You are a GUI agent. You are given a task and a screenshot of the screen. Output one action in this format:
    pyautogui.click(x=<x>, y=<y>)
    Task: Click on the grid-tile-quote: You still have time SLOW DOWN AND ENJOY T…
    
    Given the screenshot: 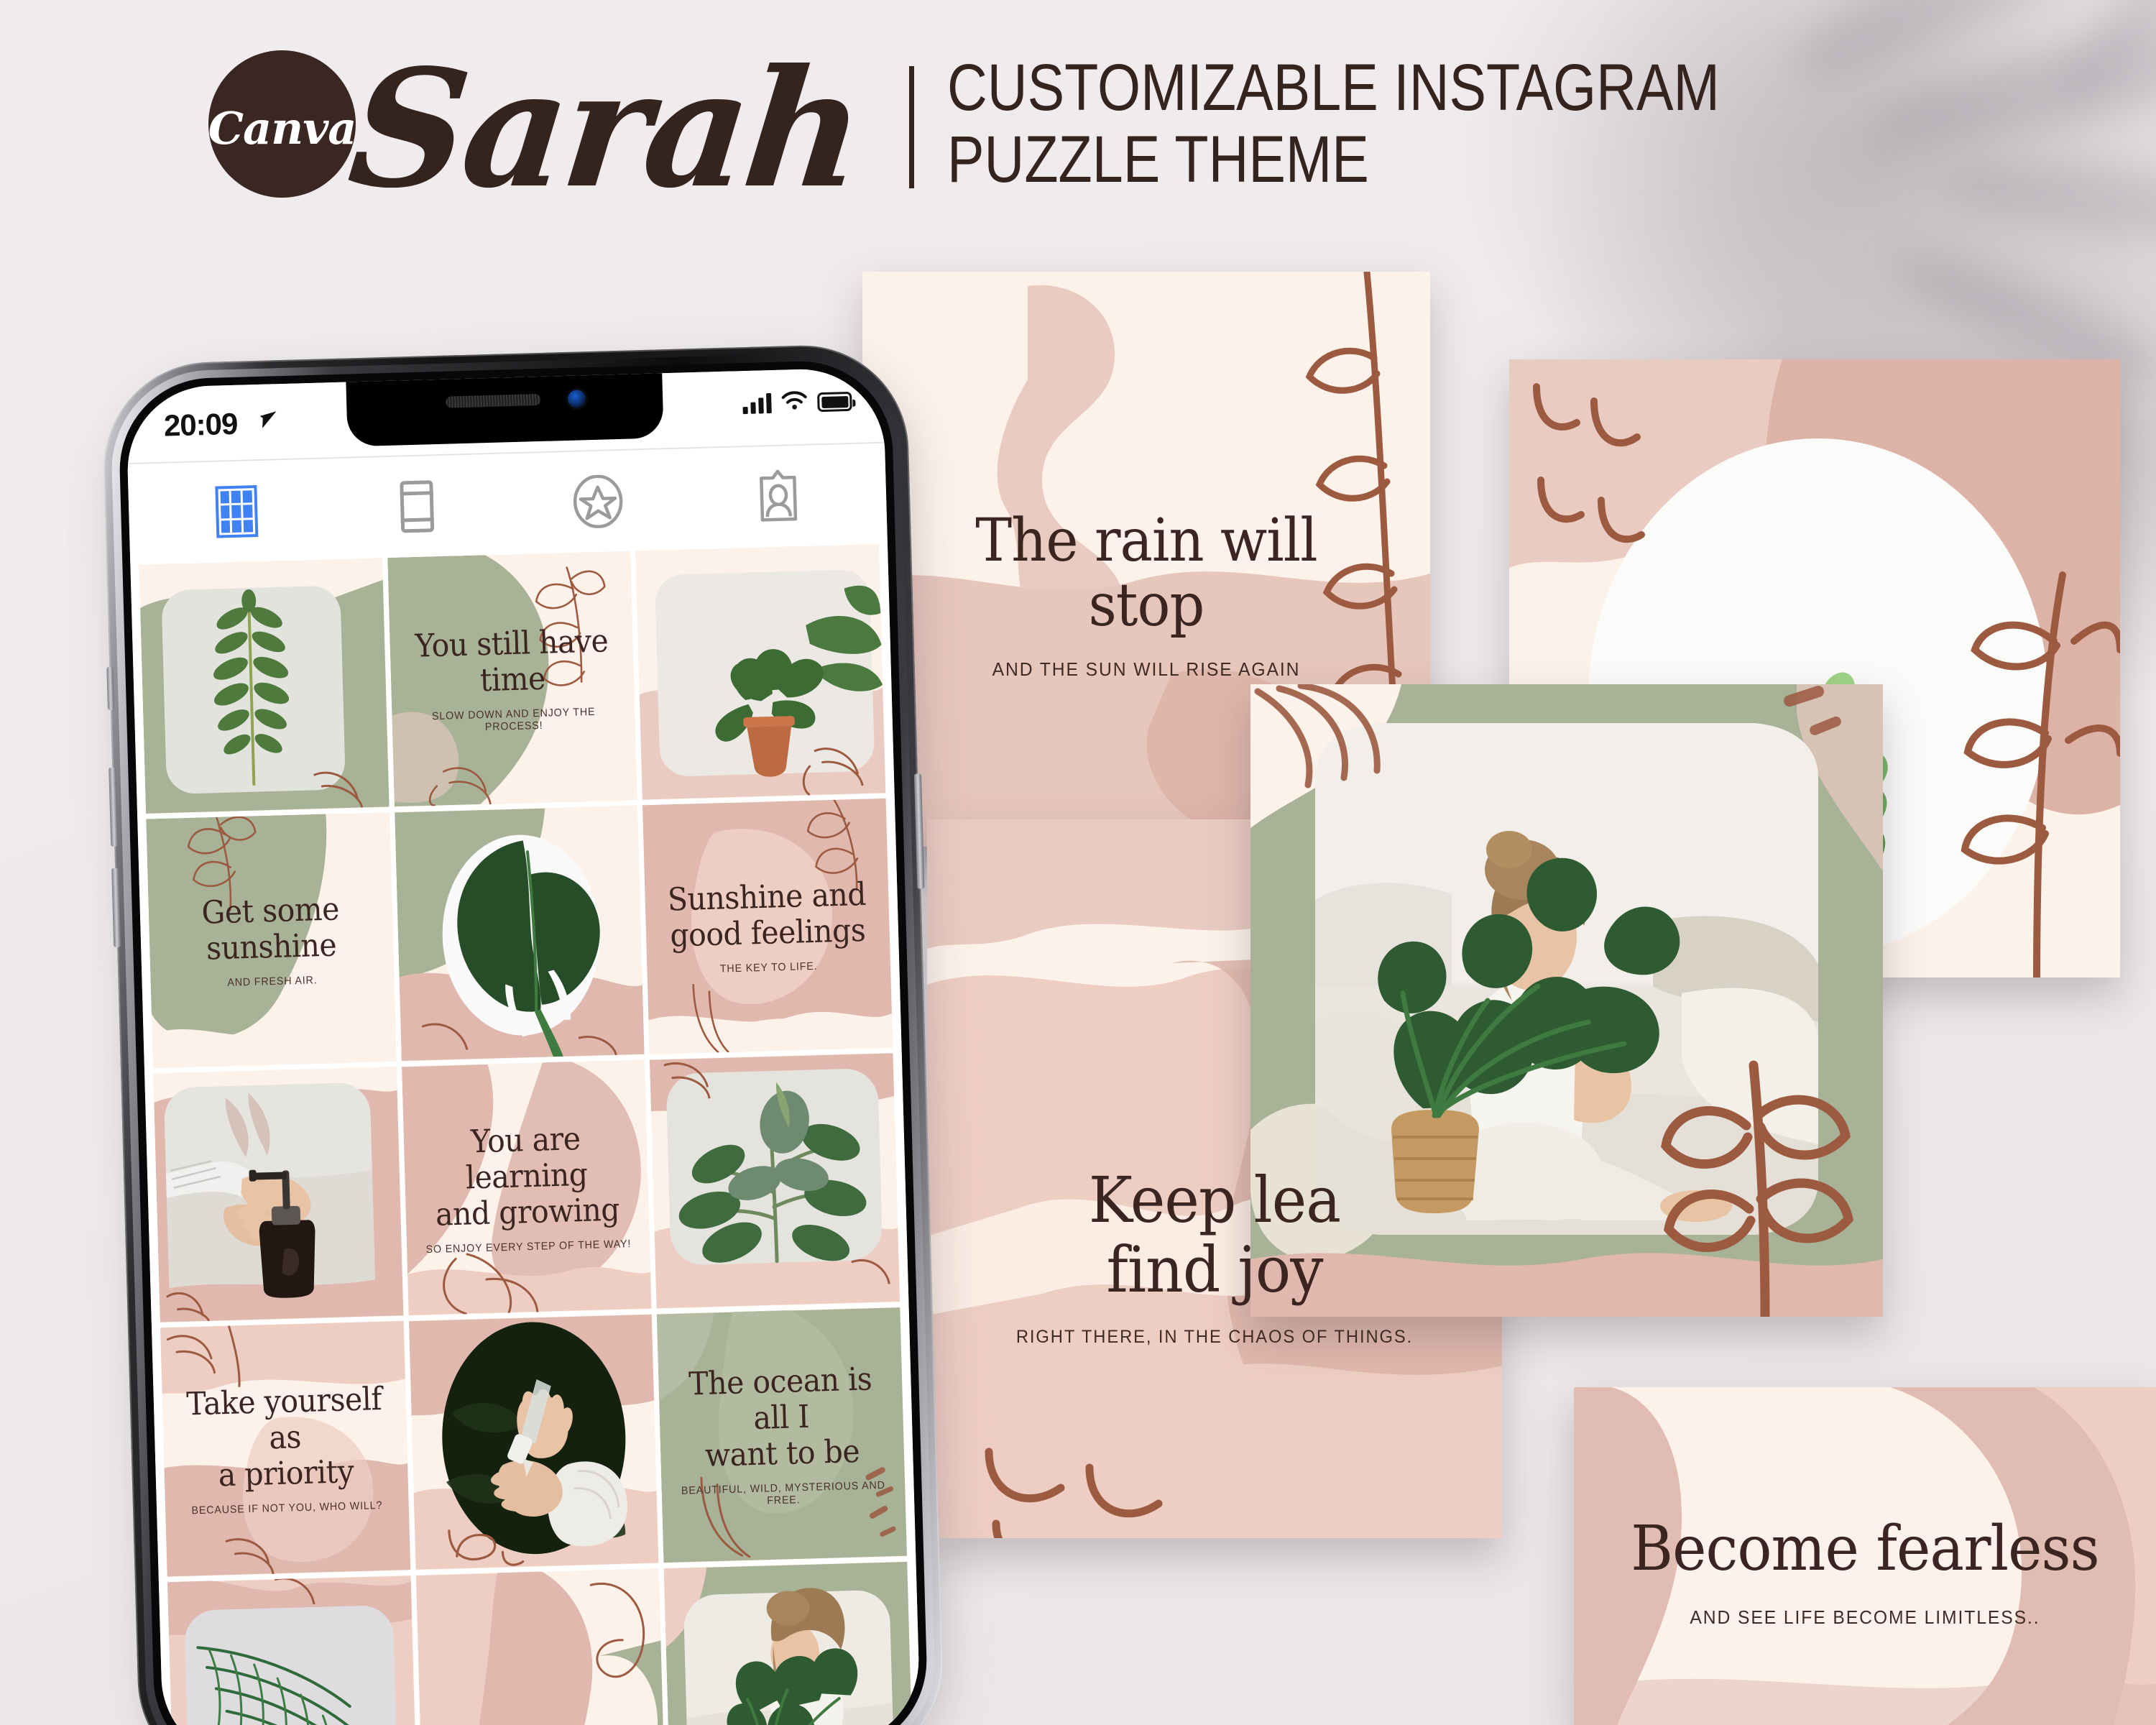 What is the action you would take?
    pyautogui.click(x=512, y=679)
    